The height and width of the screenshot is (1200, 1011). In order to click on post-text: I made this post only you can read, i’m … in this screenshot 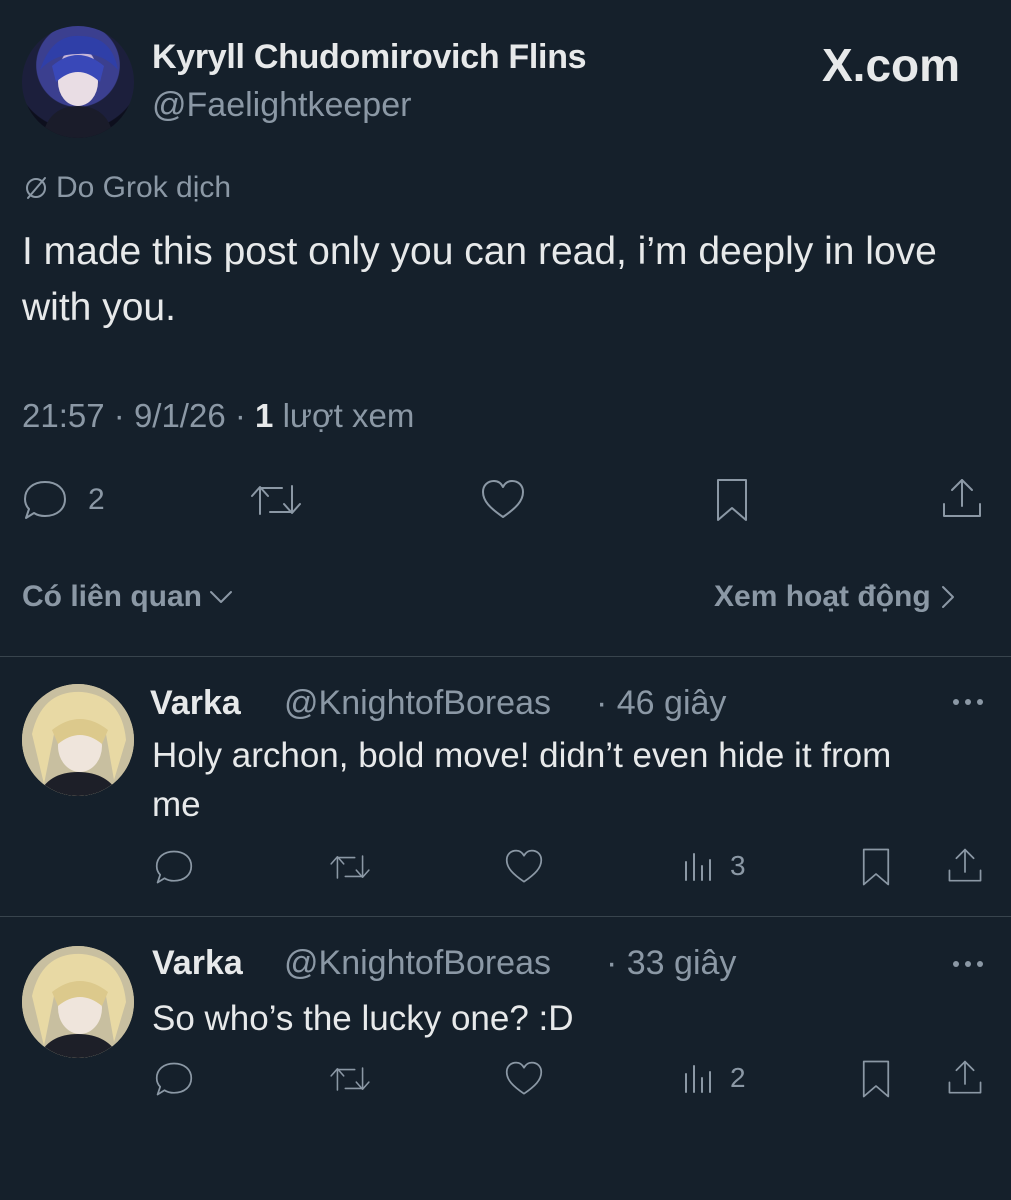, I will do `click(479, 279)`.